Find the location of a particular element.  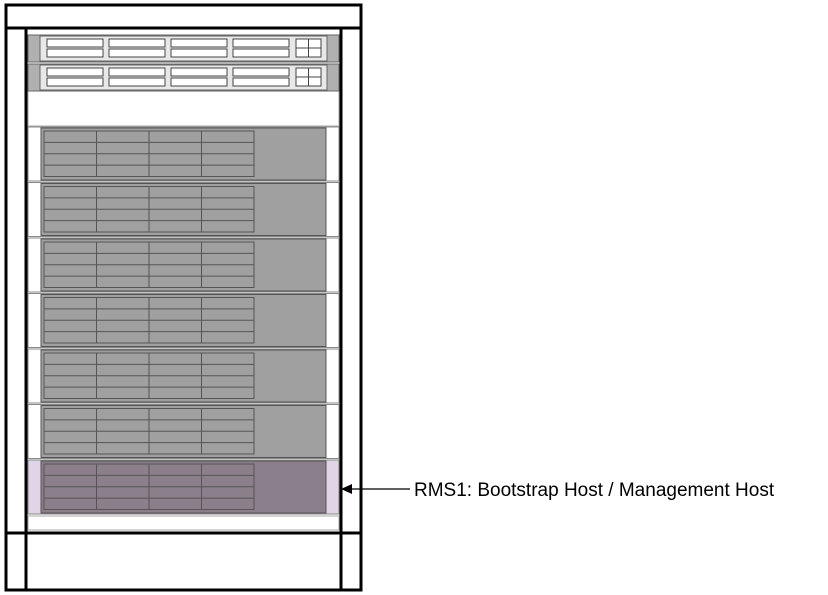

switches-layer is located at coordinates (183, 63).